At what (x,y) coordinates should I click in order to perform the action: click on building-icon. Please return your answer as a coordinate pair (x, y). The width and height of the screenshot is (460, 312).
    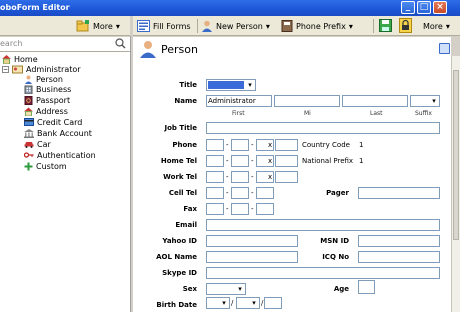
    Looking at the image, I should click on (28, 89).